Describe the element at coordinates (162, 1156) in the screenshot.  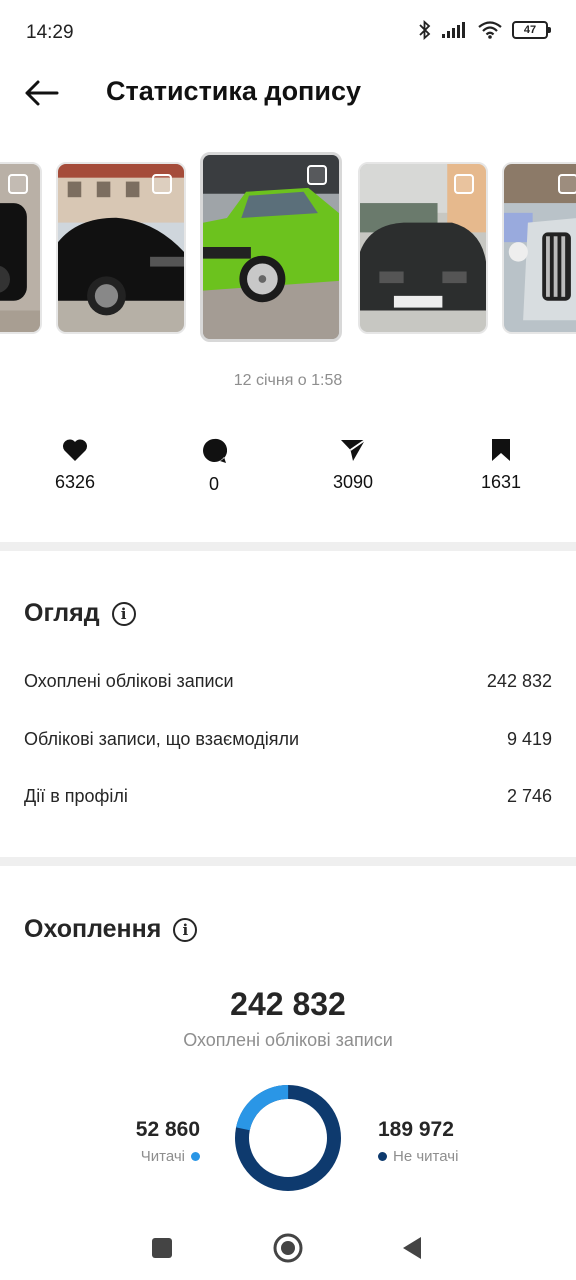
I see `followers-label: Читачі` at that location.